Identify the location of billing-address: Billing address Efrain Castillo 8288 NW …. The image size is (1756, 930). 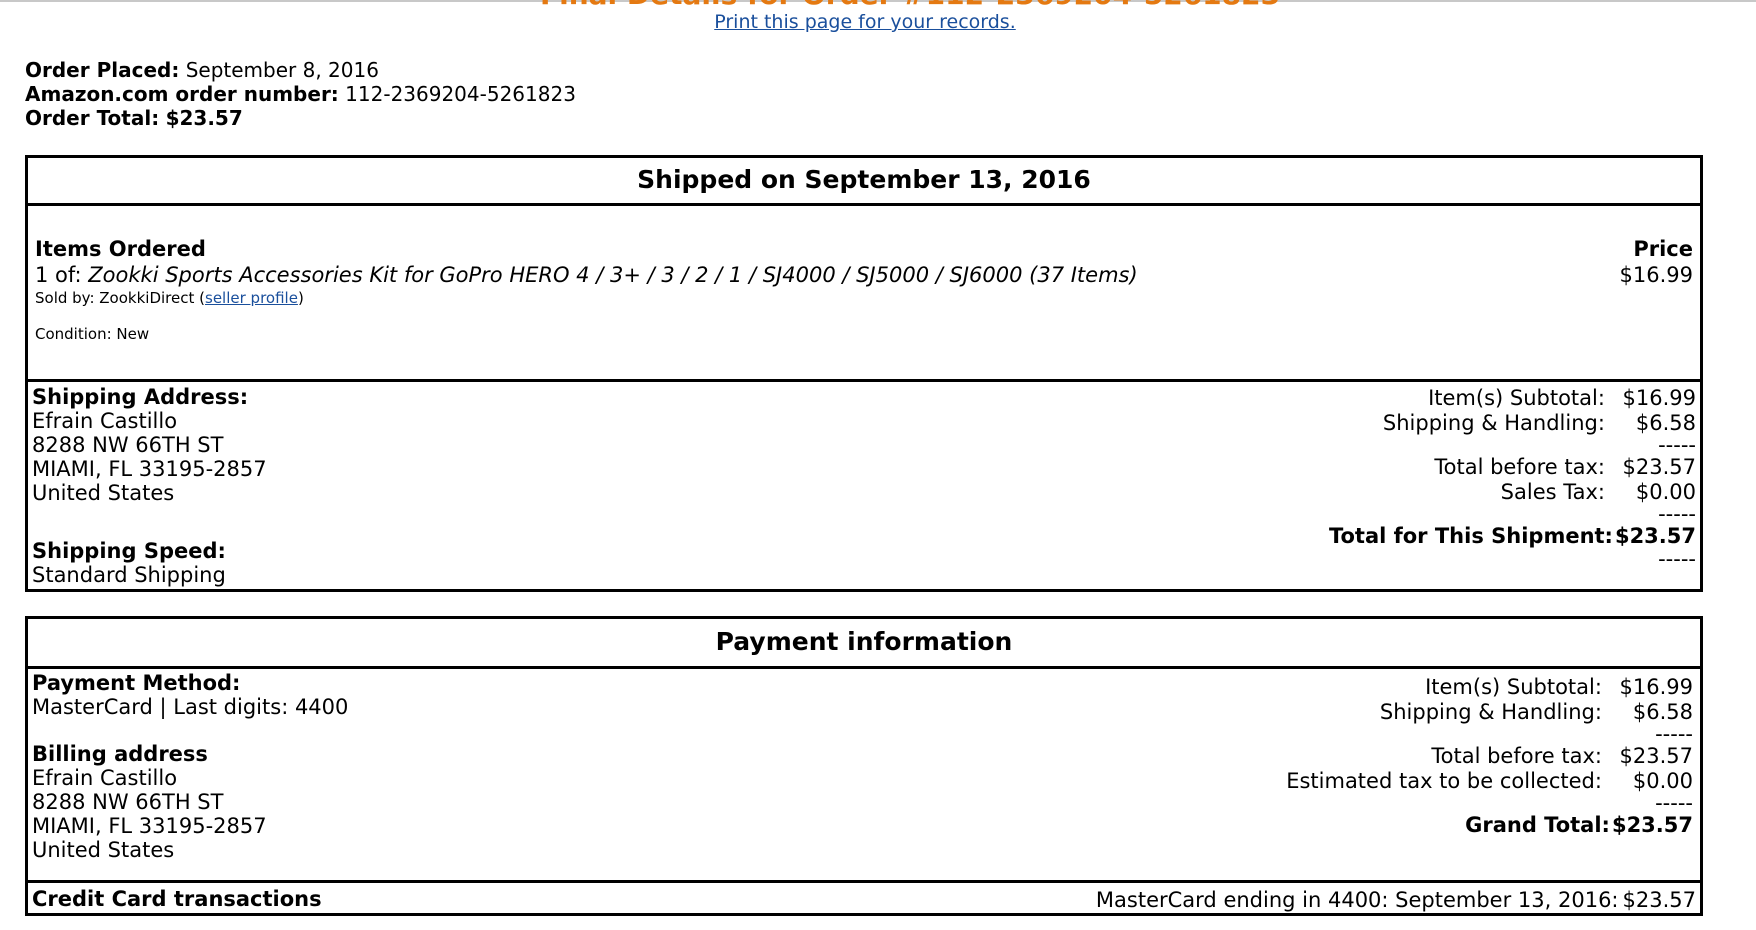
(149, 802).